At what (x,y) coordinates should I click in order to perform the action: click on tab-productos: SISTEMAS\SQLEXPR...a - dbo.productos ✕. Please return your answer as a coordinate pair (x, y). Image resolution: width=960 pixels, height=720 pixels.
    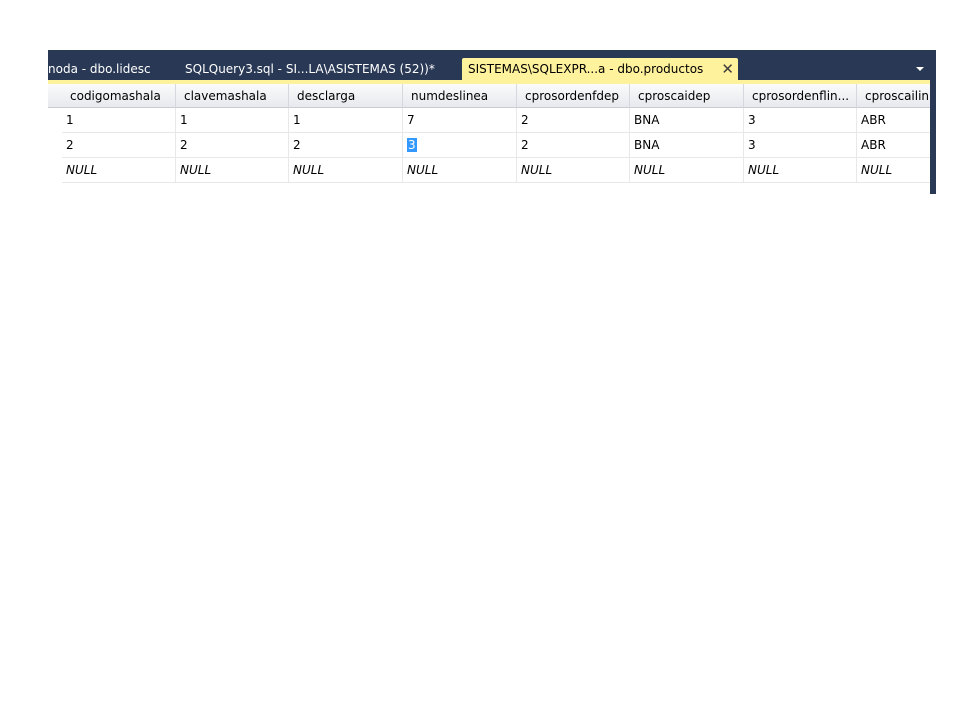
    Looking at the image, I should click on (600, 69).